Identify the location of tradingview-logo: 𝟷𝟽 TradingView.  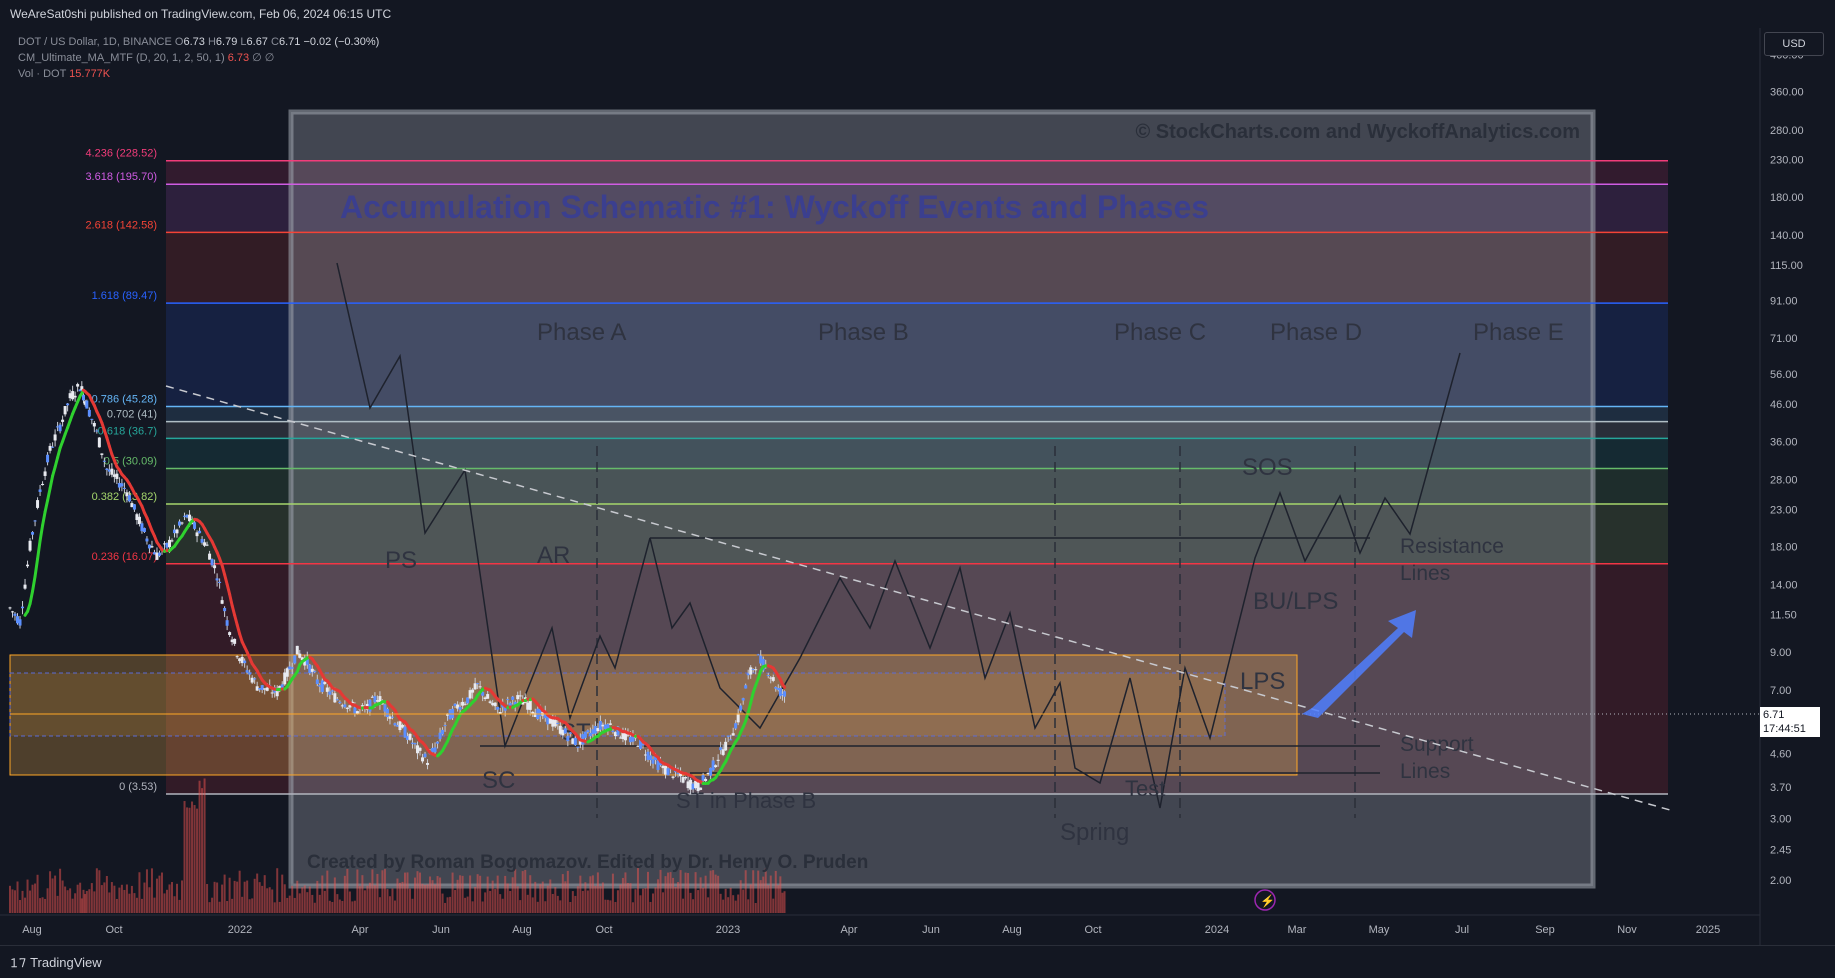
(56, 963).